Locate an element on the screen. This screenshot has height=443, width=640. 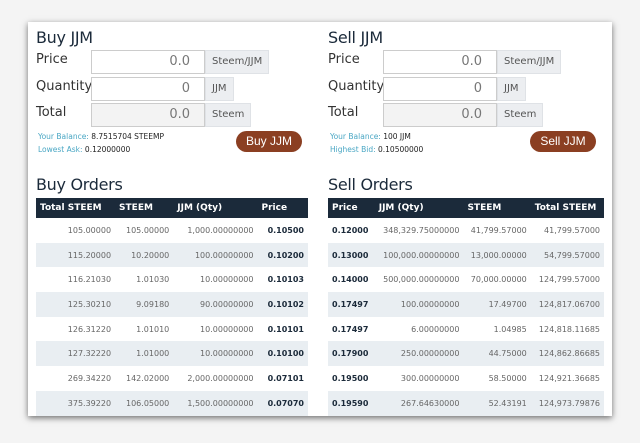
order-cell: 124,921.36685 is located at coordinates (569, 378).